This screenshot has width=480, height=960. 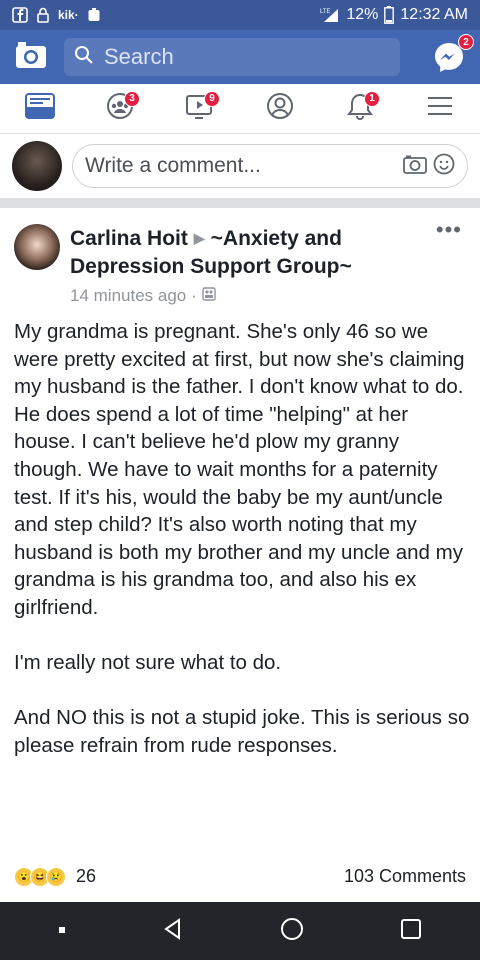 What do you see at coordinates (360, 109) in the screenshot?
I see `tab-notifications: 1` at bounding box center [360, 109].